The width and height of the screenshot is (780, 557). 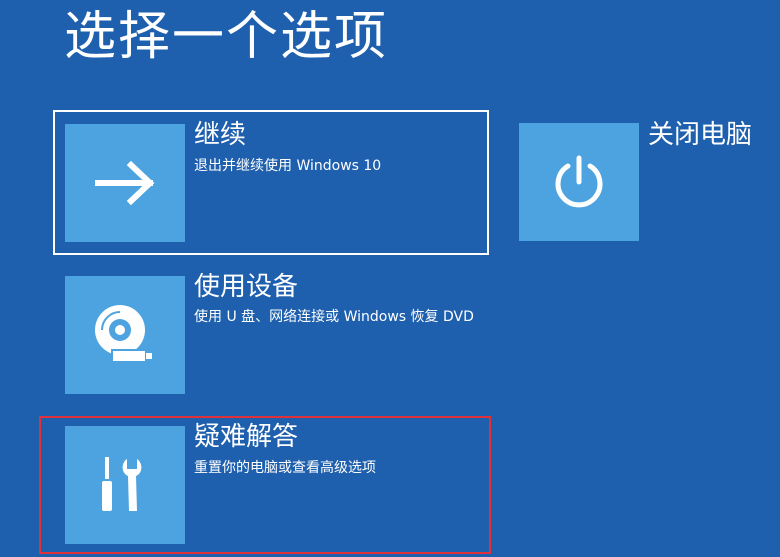 I want to click on use-device-title: 使用设备, so click(x=246, y=287).